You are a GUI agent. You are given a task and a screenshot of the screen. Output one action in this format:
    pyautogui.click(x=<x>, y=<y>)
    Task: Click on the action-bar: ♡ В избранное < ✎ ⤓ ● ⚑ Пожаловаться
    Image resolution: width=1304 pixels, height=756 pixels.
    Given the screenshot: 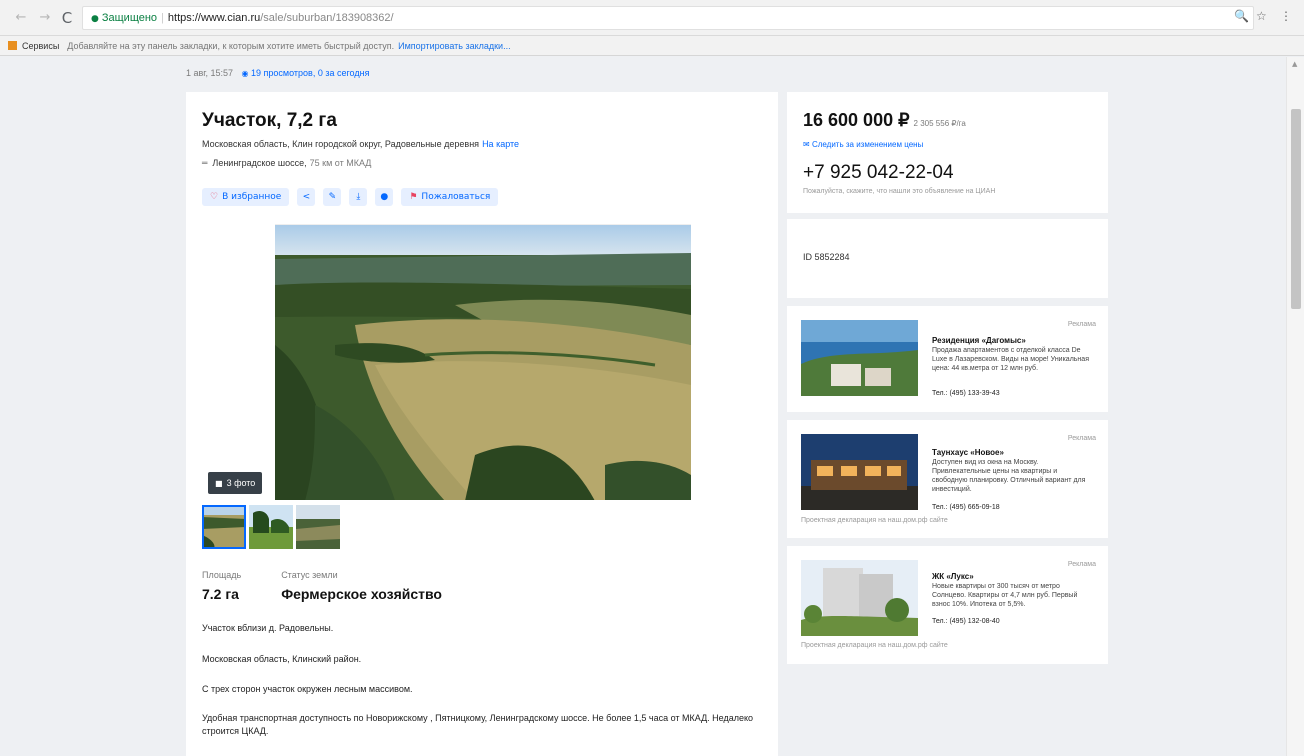 What is the action you would take?
    pyautogui.click(x=350, y=197)
    